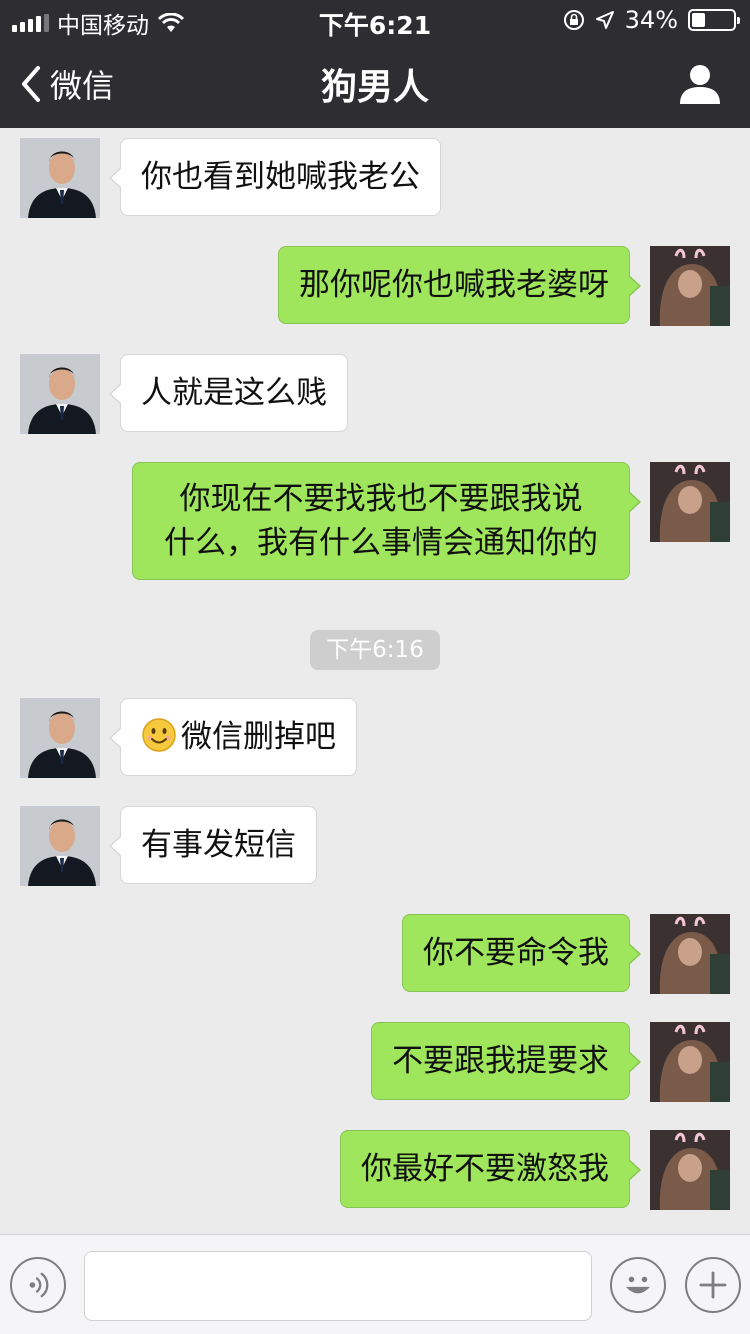 This screenshot has width=750, height=1334. What do you see at coordinates (258, 737) in the screenshot?
I see `message-text: 微信删掉吧` at bounding box center [258, 737].